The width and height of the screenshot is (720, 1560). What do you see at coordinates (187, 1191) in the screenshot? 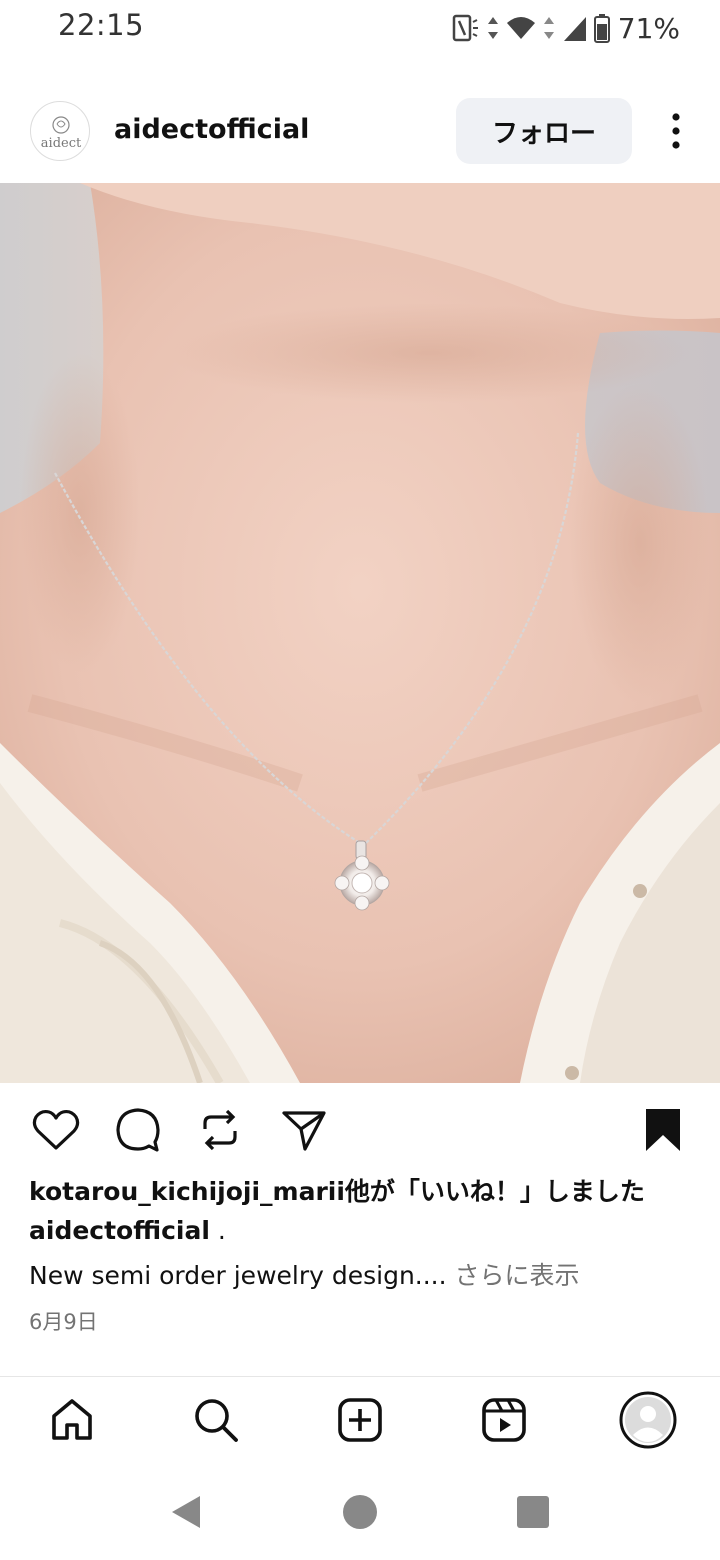
I see `likes-username: kotarou_kichijoji_marii` at bounding box center [187, 1191].